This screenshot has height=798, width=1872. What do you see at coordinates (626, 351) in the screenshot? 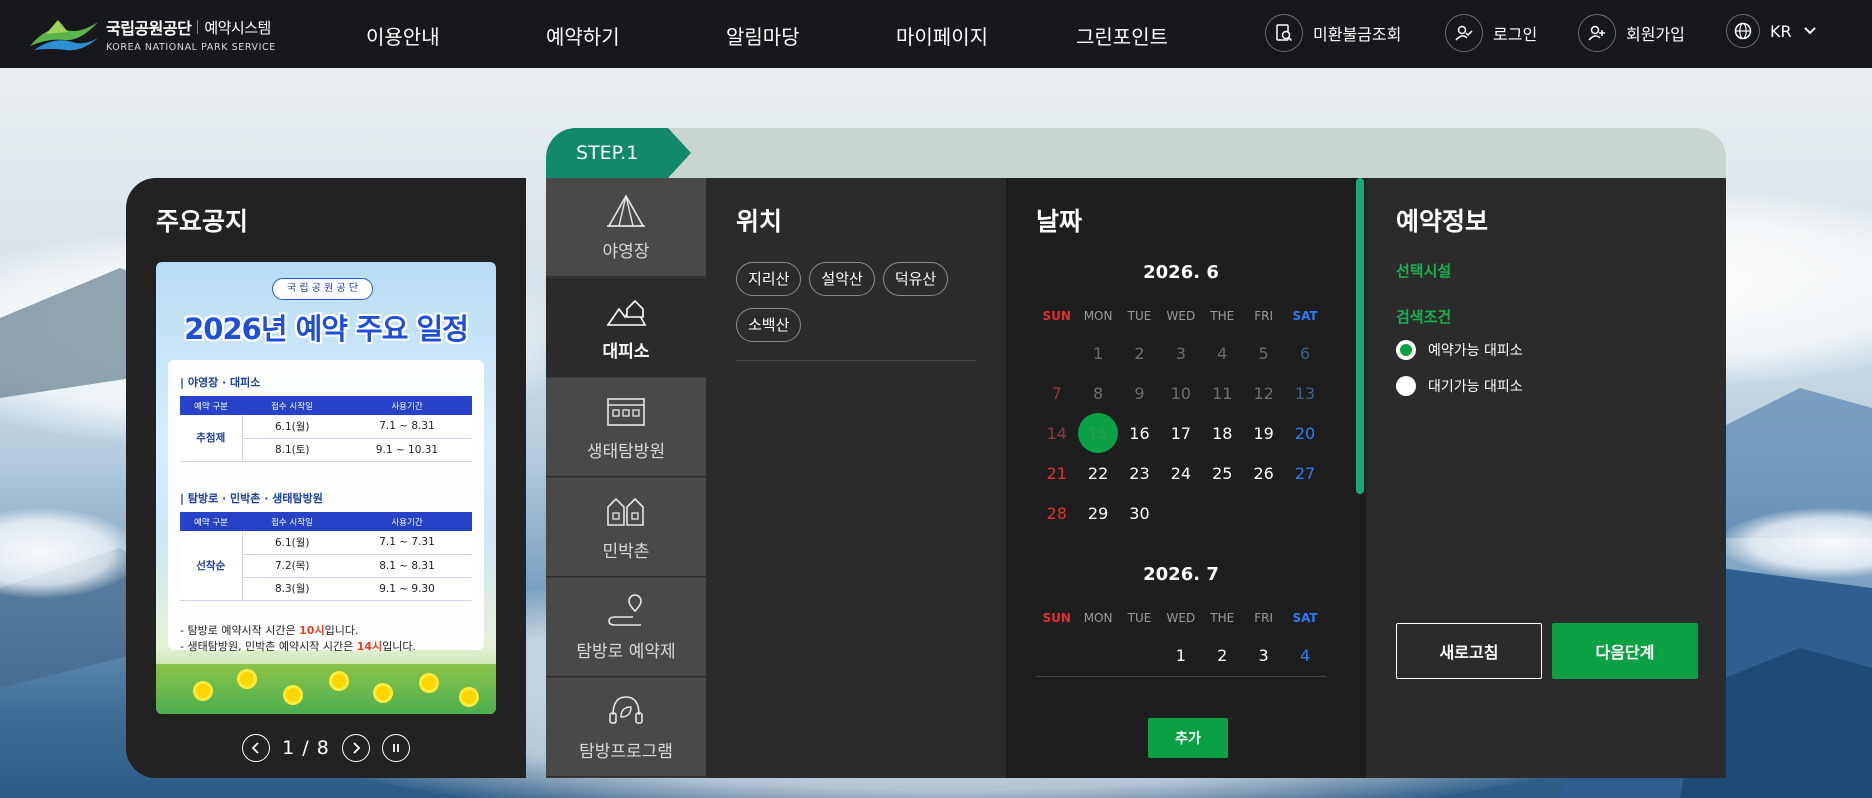
I see `category-label: 대피소` at bounding box center [626, 351].